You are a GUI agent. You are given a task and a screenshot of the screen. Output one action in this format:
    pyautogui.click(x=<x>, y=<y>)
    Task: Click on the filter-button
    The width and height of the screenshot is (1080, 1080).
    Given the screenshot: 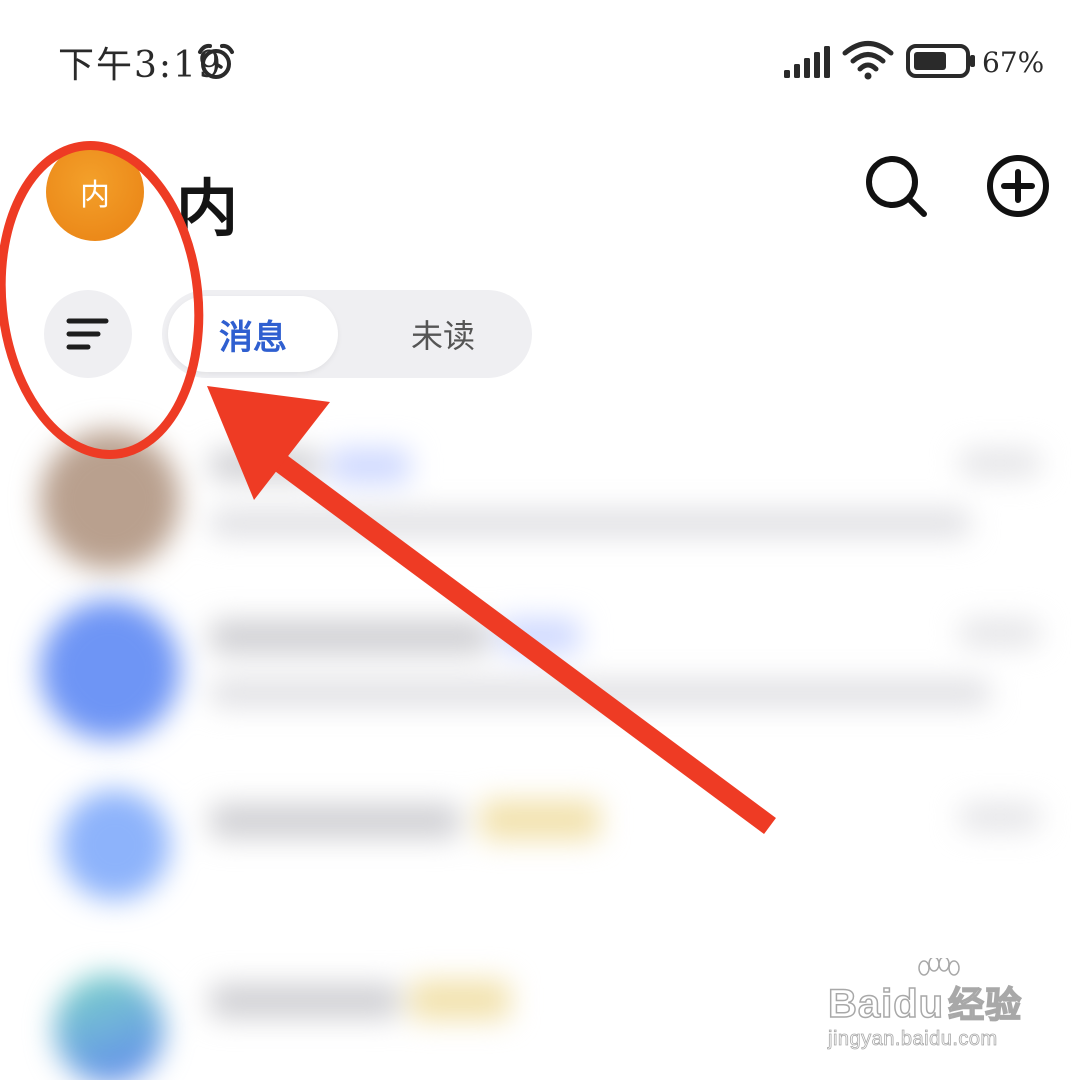 What is the action you would take?
    pyautogui.click(x=88, y=334)
    